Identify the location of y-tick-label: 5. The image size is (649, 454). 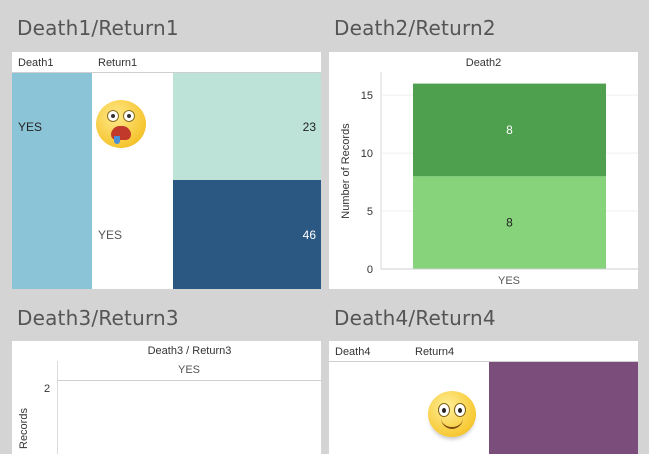
(370, 212).